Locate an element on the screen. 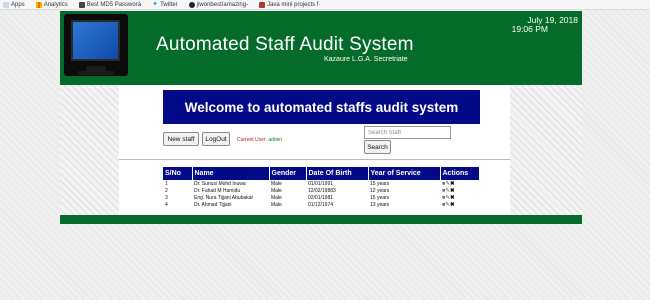  cell-dob: 02/01/1981 is located at coordinates (321, 197).